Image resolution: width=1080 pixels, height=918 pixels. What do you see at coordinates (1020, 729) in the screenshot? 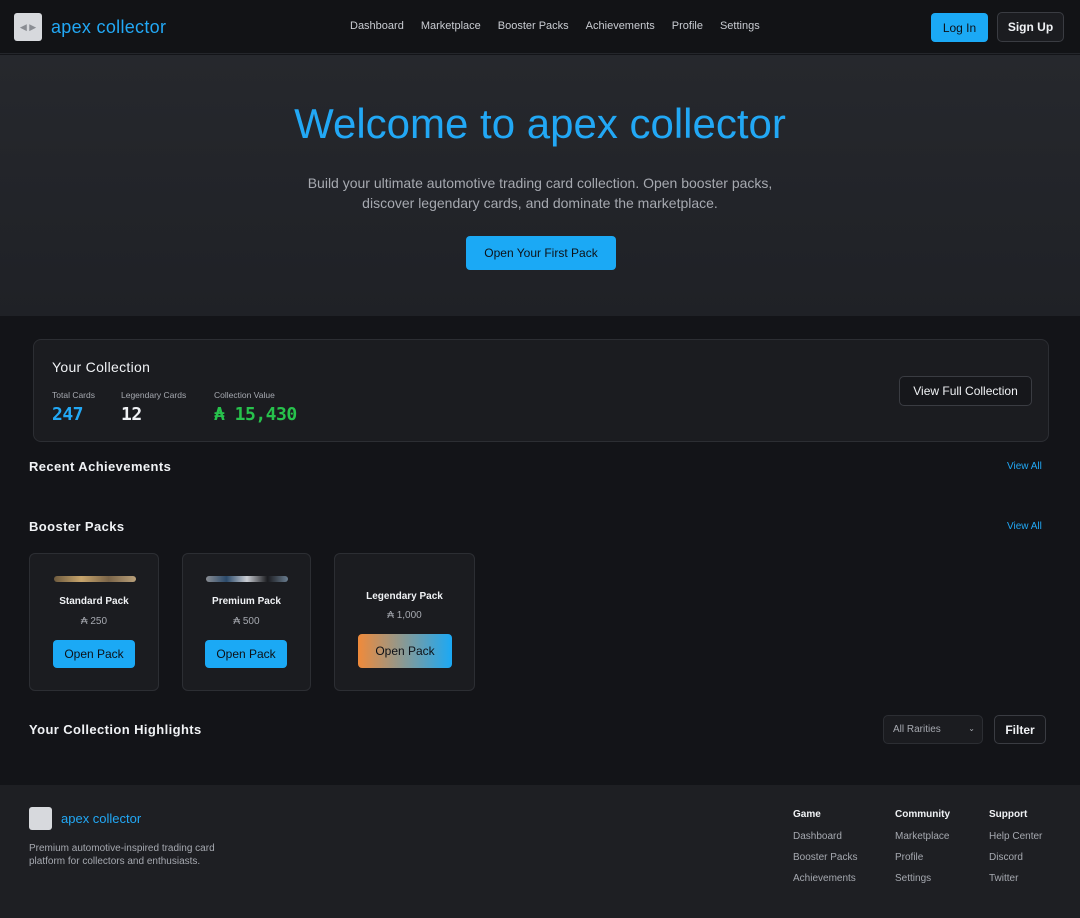
I see `filter-button: Filter` at bounding box center [1020, 729].